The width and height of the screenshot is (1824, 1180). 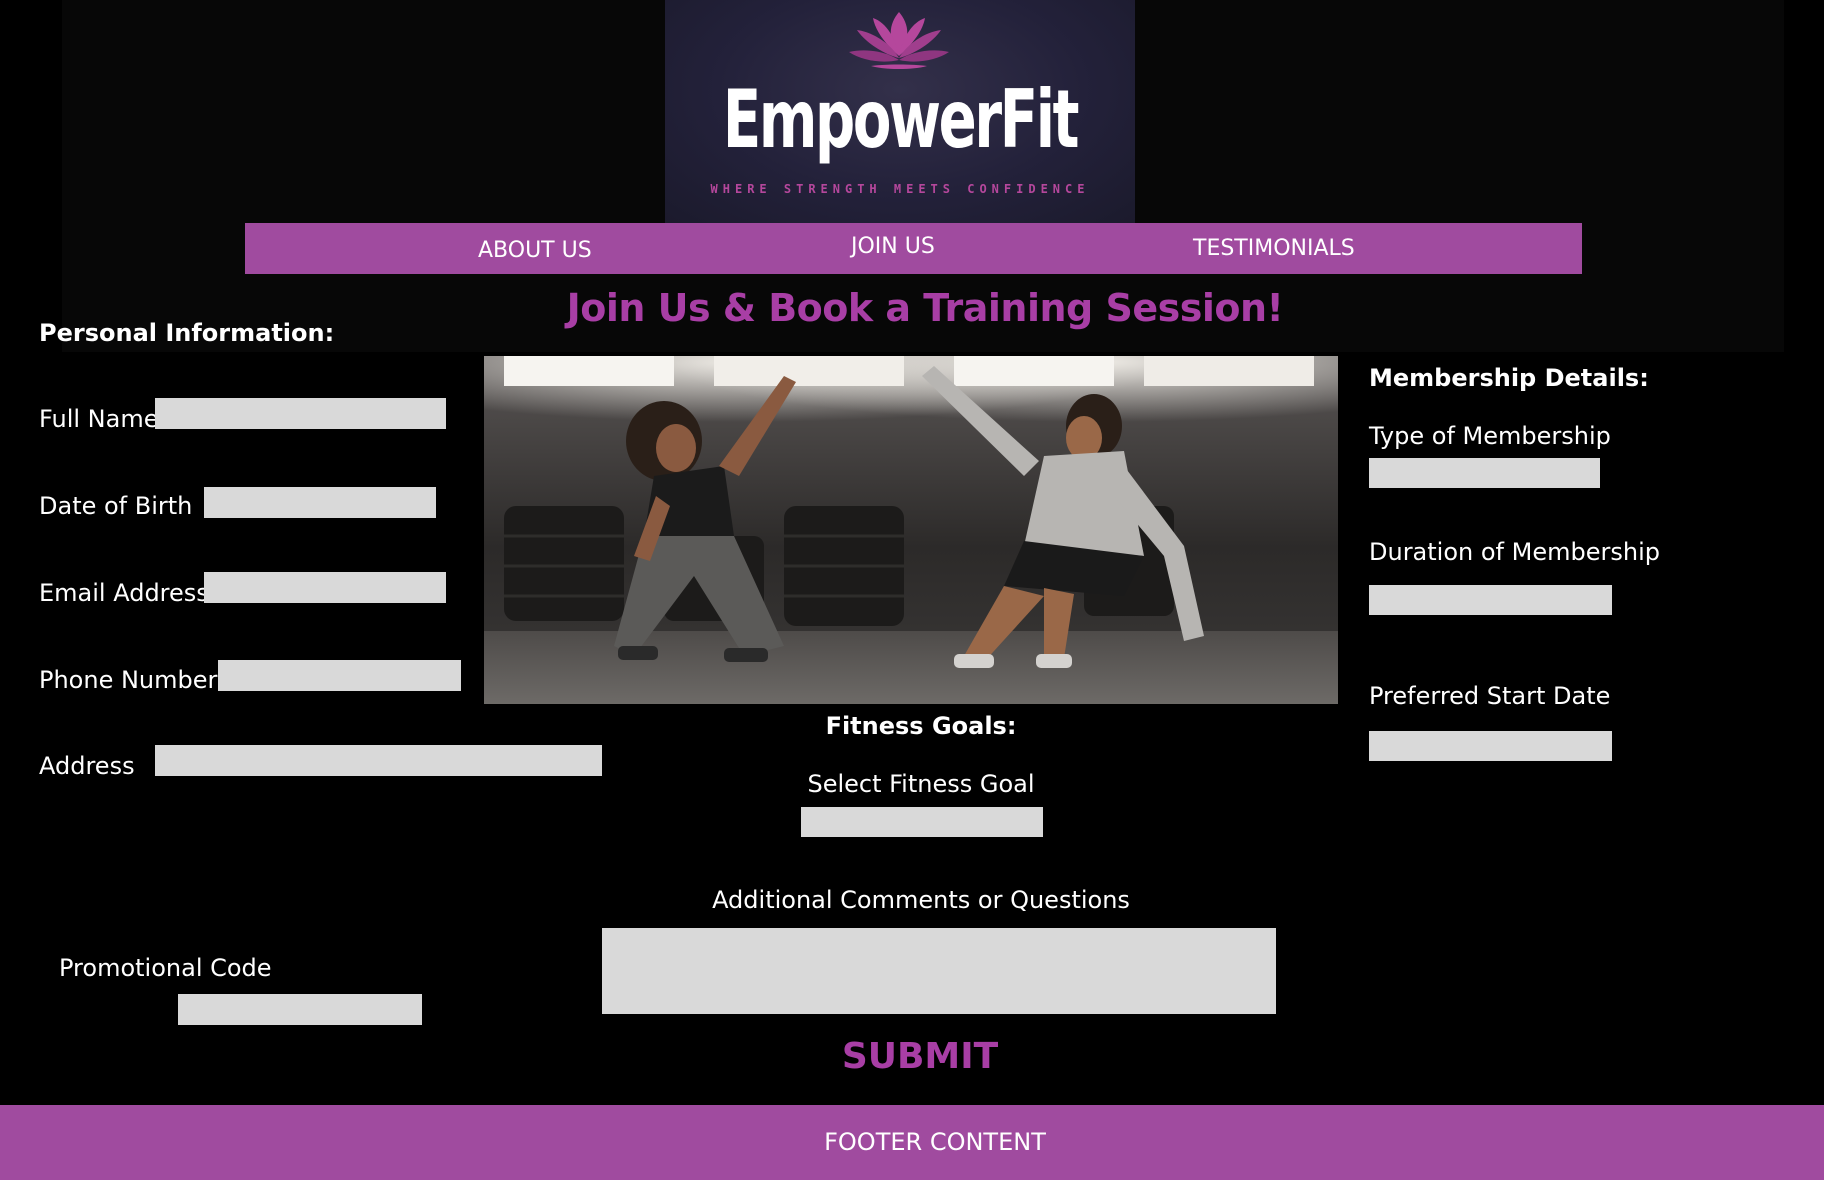 I want to click on full-name-input, so click(x=300, y=413).